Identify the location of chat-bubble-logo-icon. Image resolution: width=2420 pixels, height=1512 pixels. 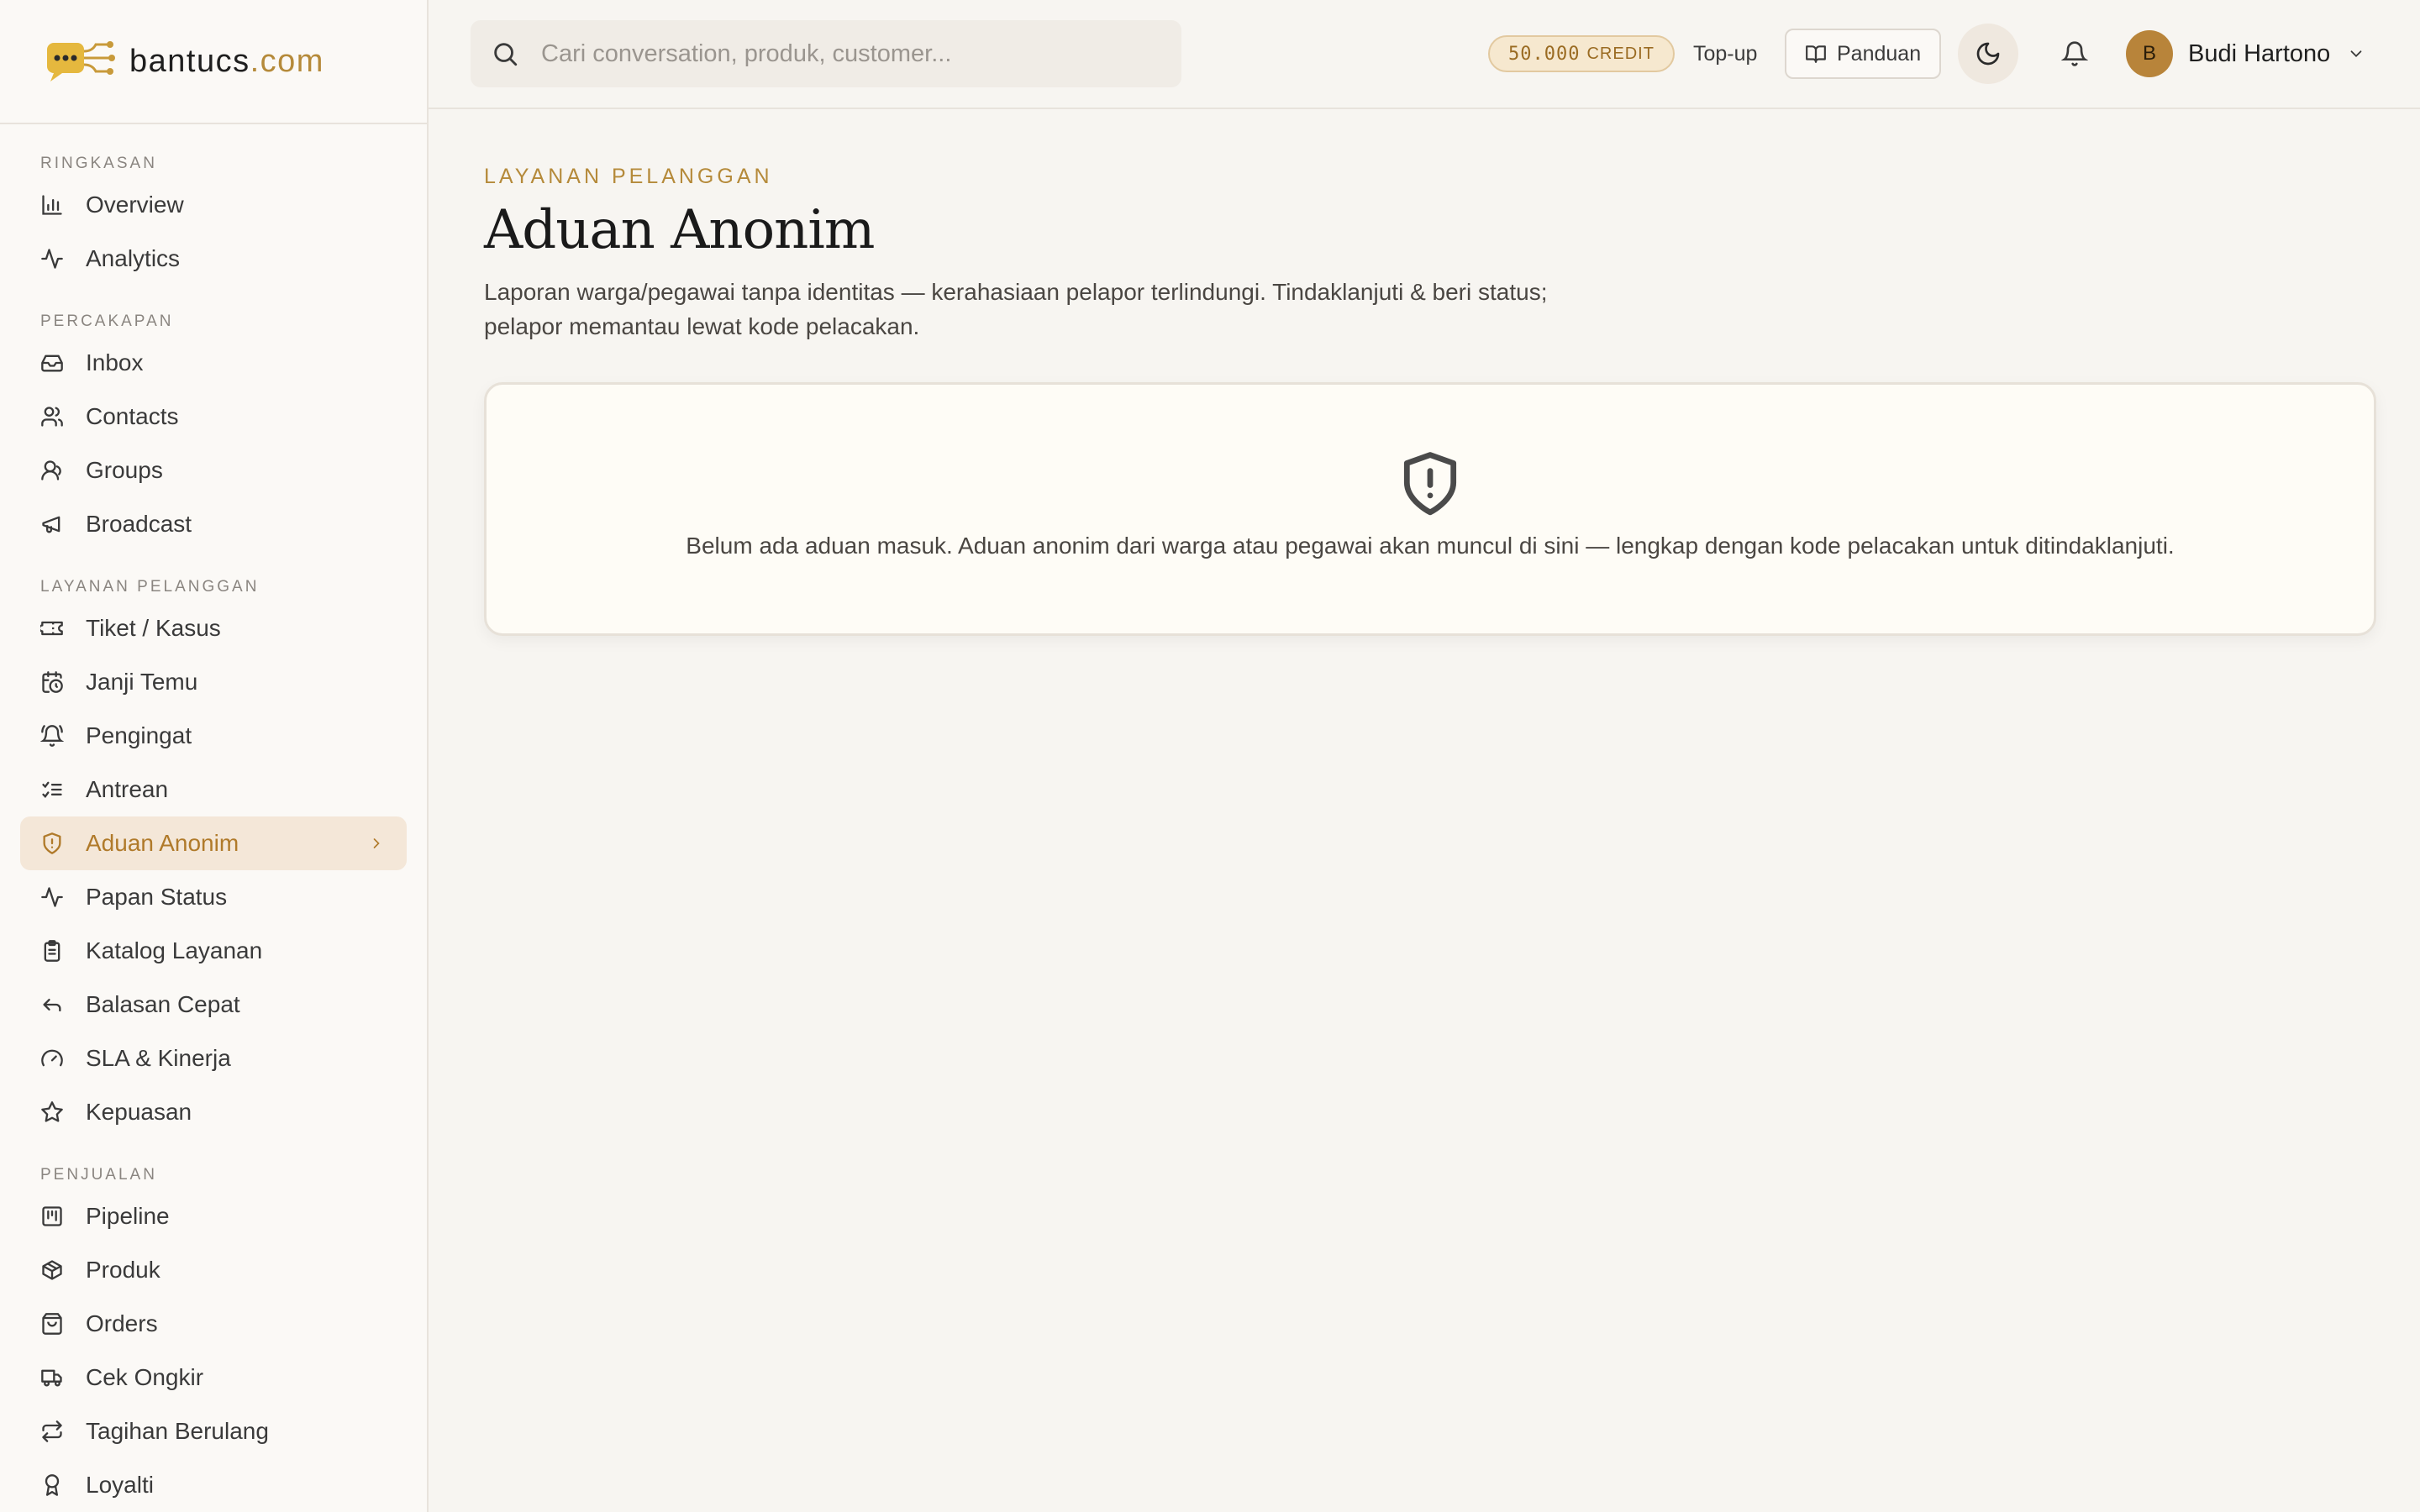
(81, 61).